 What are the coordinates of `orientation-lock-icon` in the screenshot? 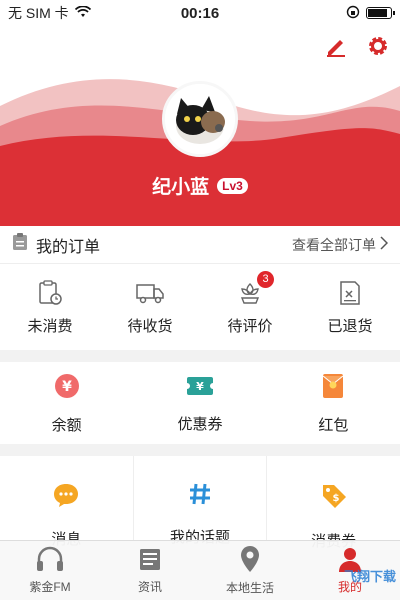 It's located at (353, 13).